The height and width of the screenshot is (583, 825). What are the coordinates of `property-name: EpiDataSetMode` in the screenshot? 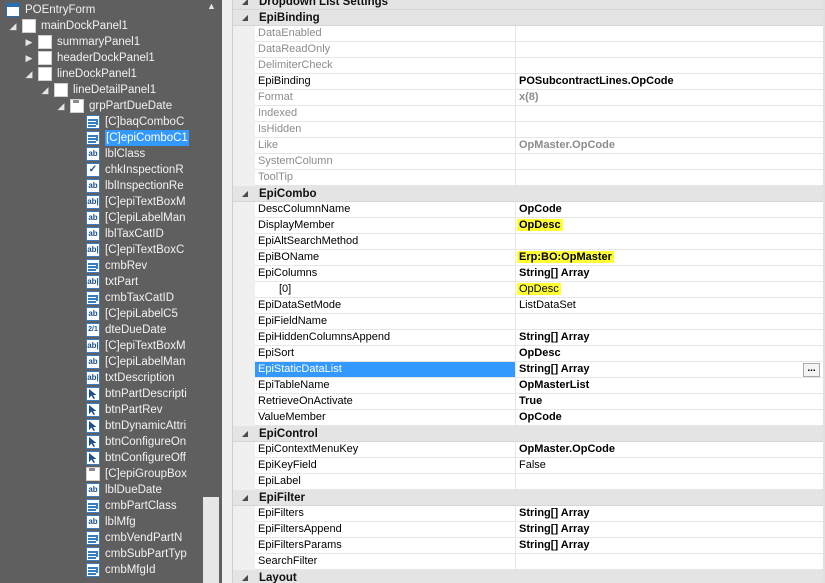 It's located at (385, 306).